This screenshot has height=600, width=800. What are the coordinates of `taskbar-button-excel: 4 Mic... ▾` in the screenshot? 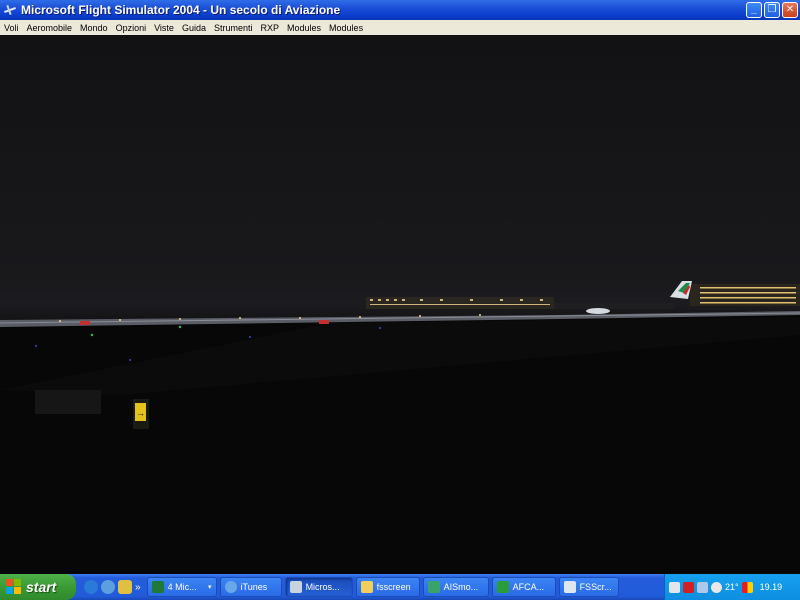 It's located at (181, 587).